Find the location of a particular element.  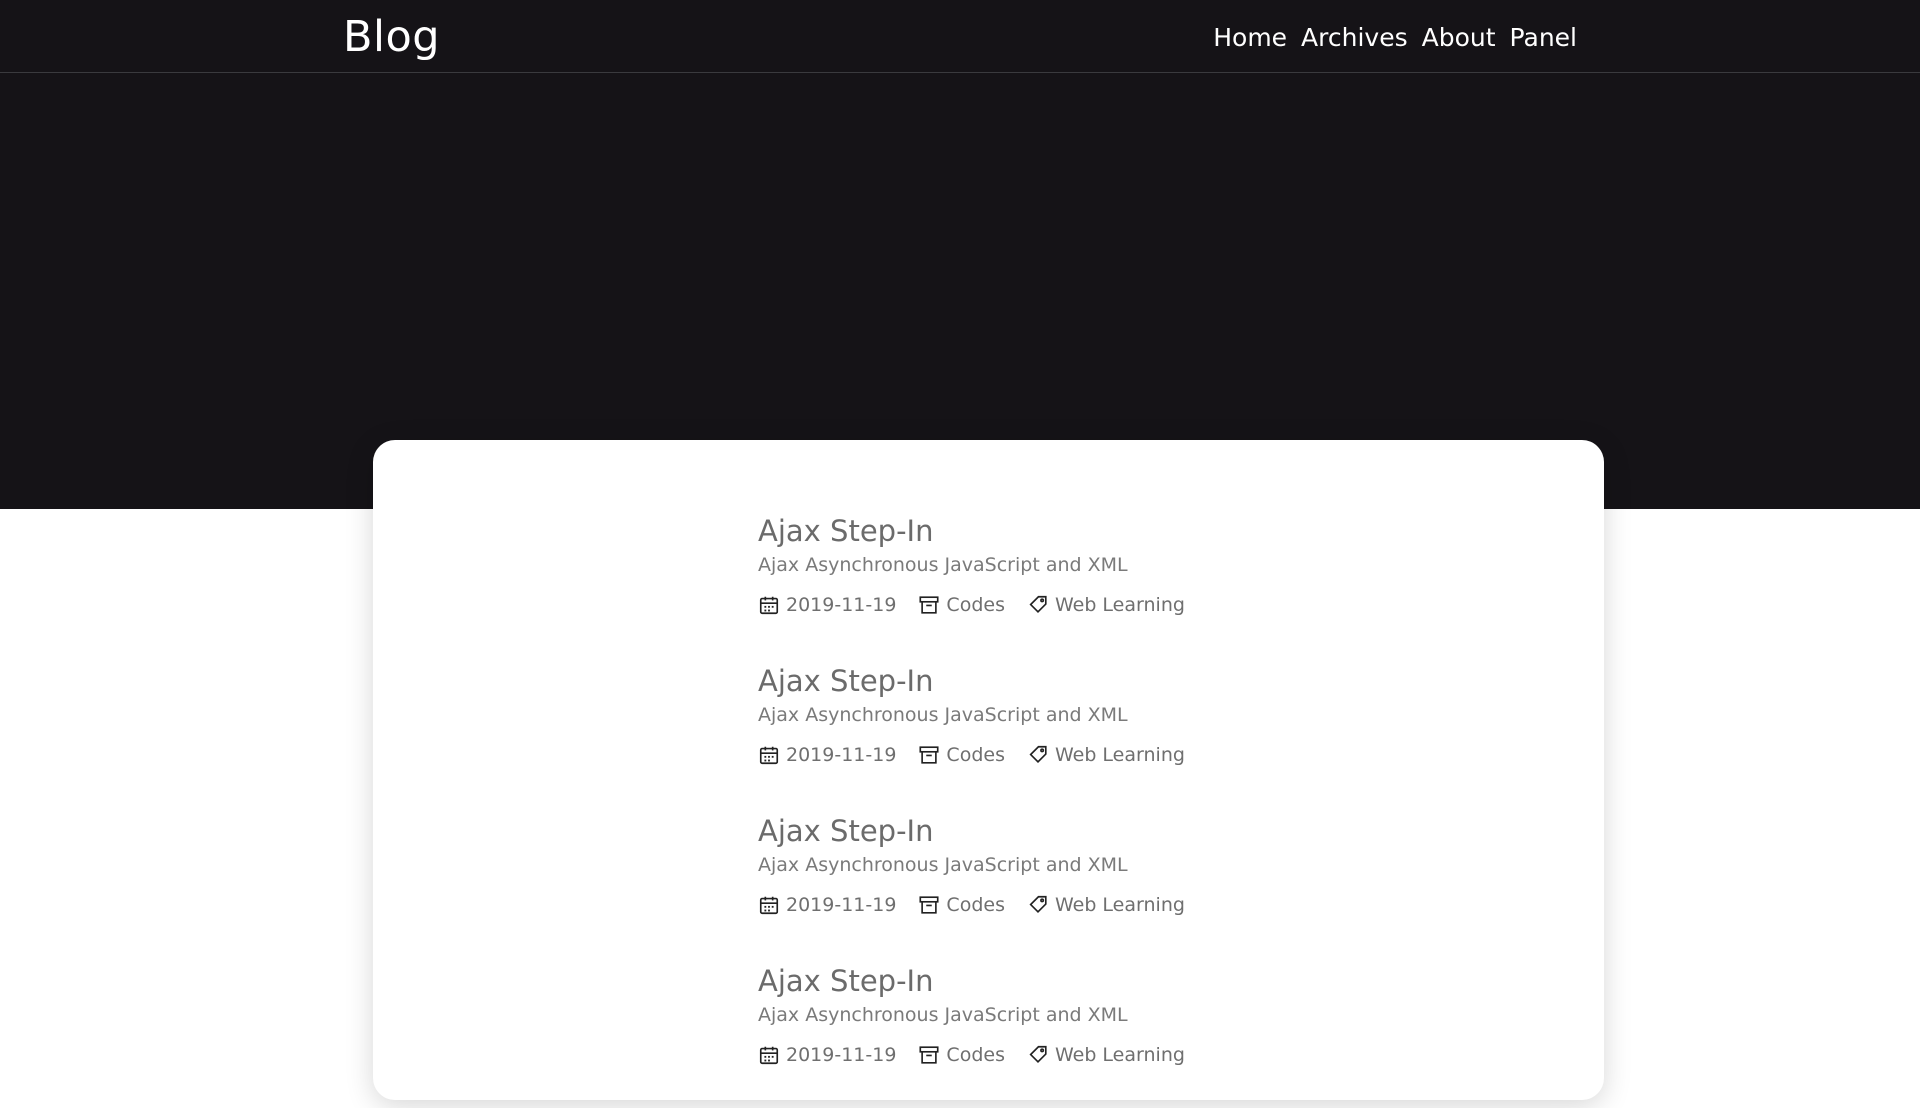

nav-panel: Panel is located at coordinates (1543, 38).